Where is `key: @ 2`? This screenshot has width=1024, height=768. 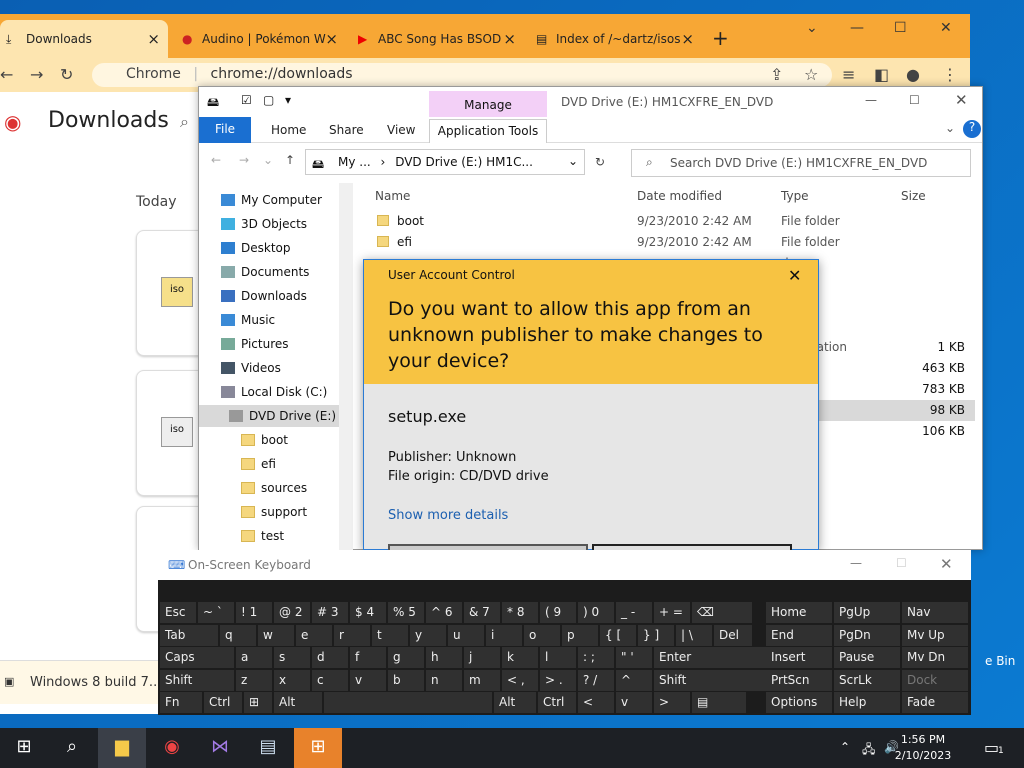
key: @ 2 is located at coordinates (292, 612).